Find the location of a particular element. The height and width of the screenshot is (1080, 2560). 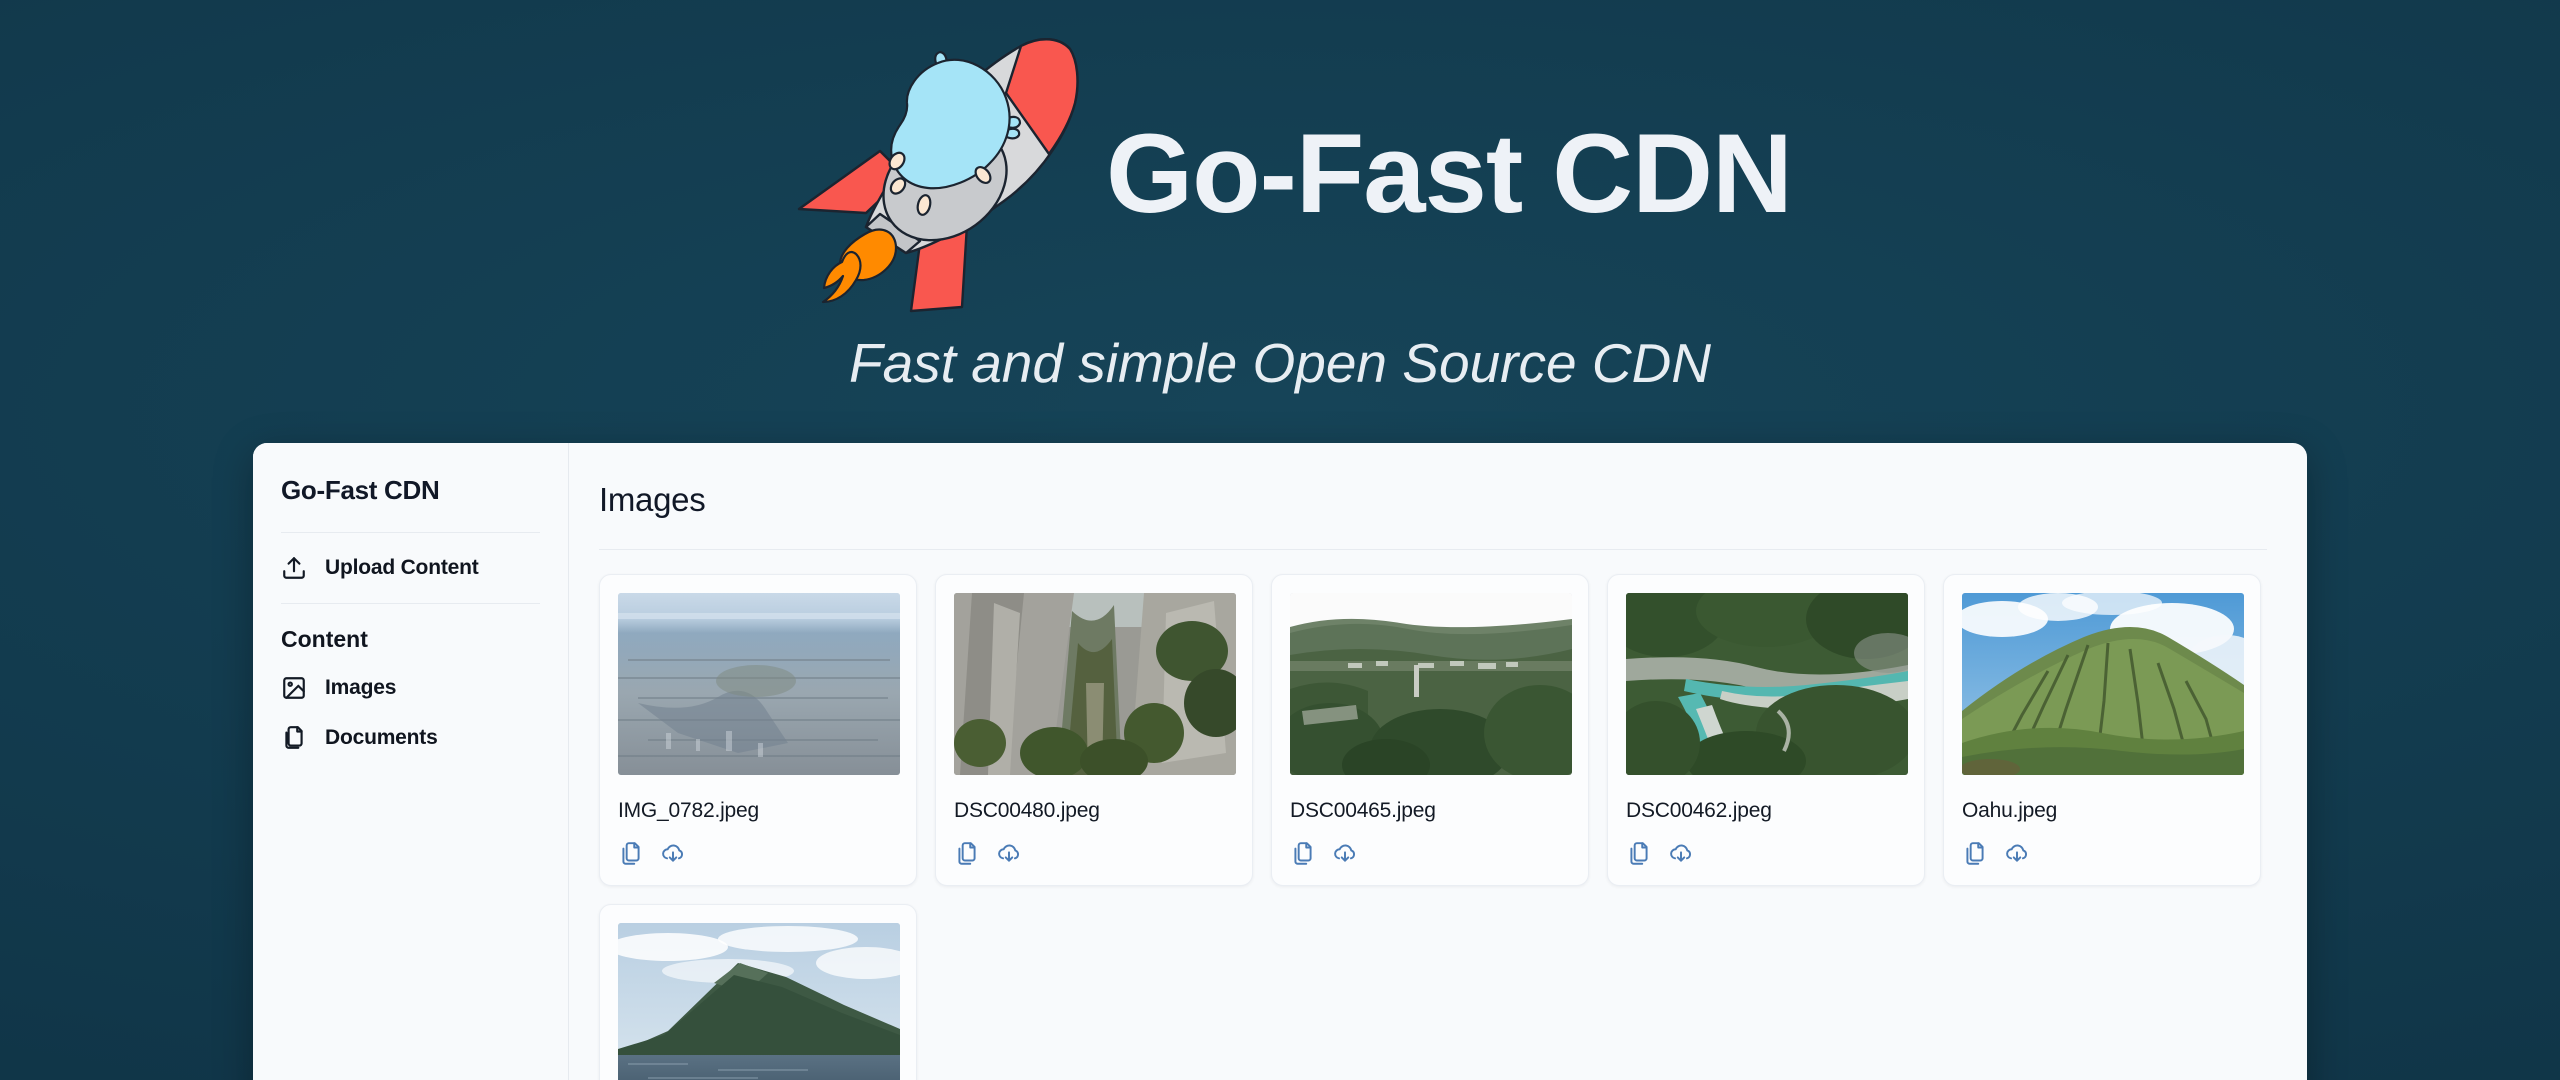

image-filename: DSC00465.jpeg is located at coordinates (1363, 810).